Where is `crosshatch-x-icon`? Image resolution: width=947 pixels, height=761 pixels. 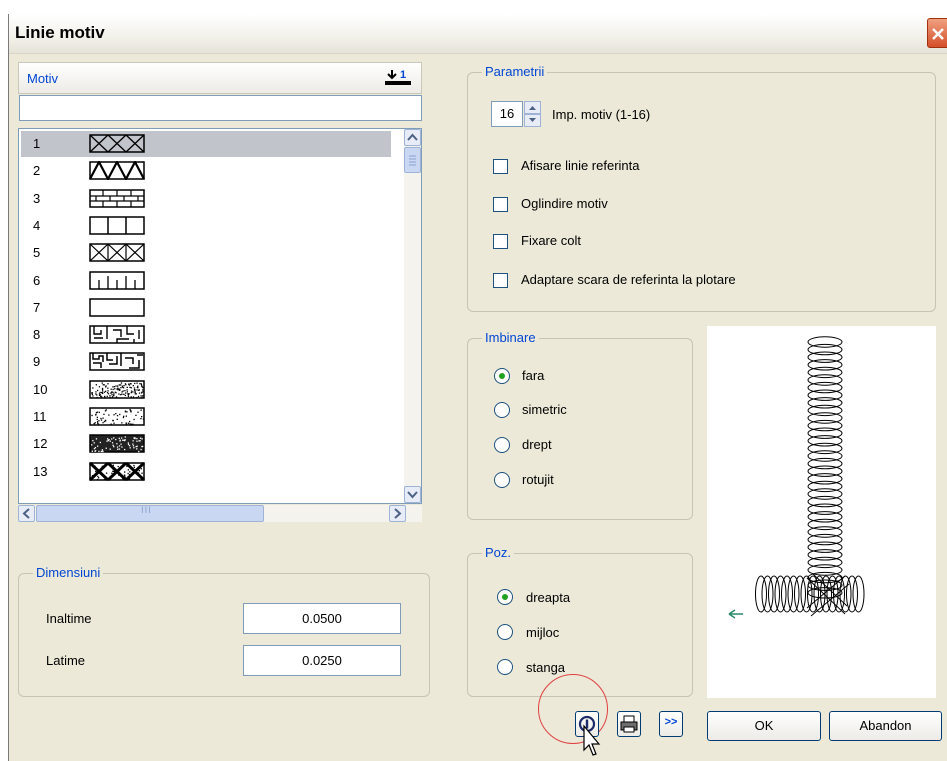 crosshatch-x-icon is located at coordinates (117, 143).